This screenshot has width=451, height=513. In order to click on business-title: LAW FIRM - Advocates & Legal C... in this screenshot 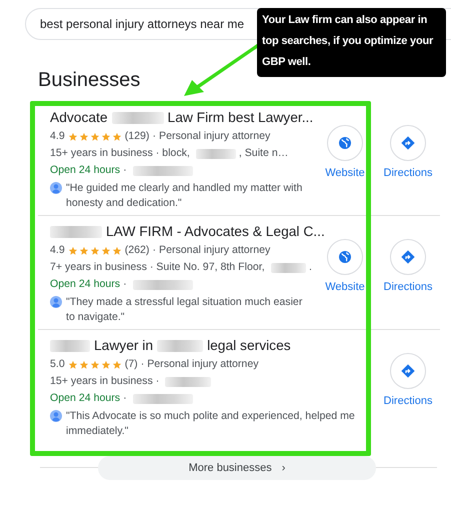, I will do `click(187, 232)`.